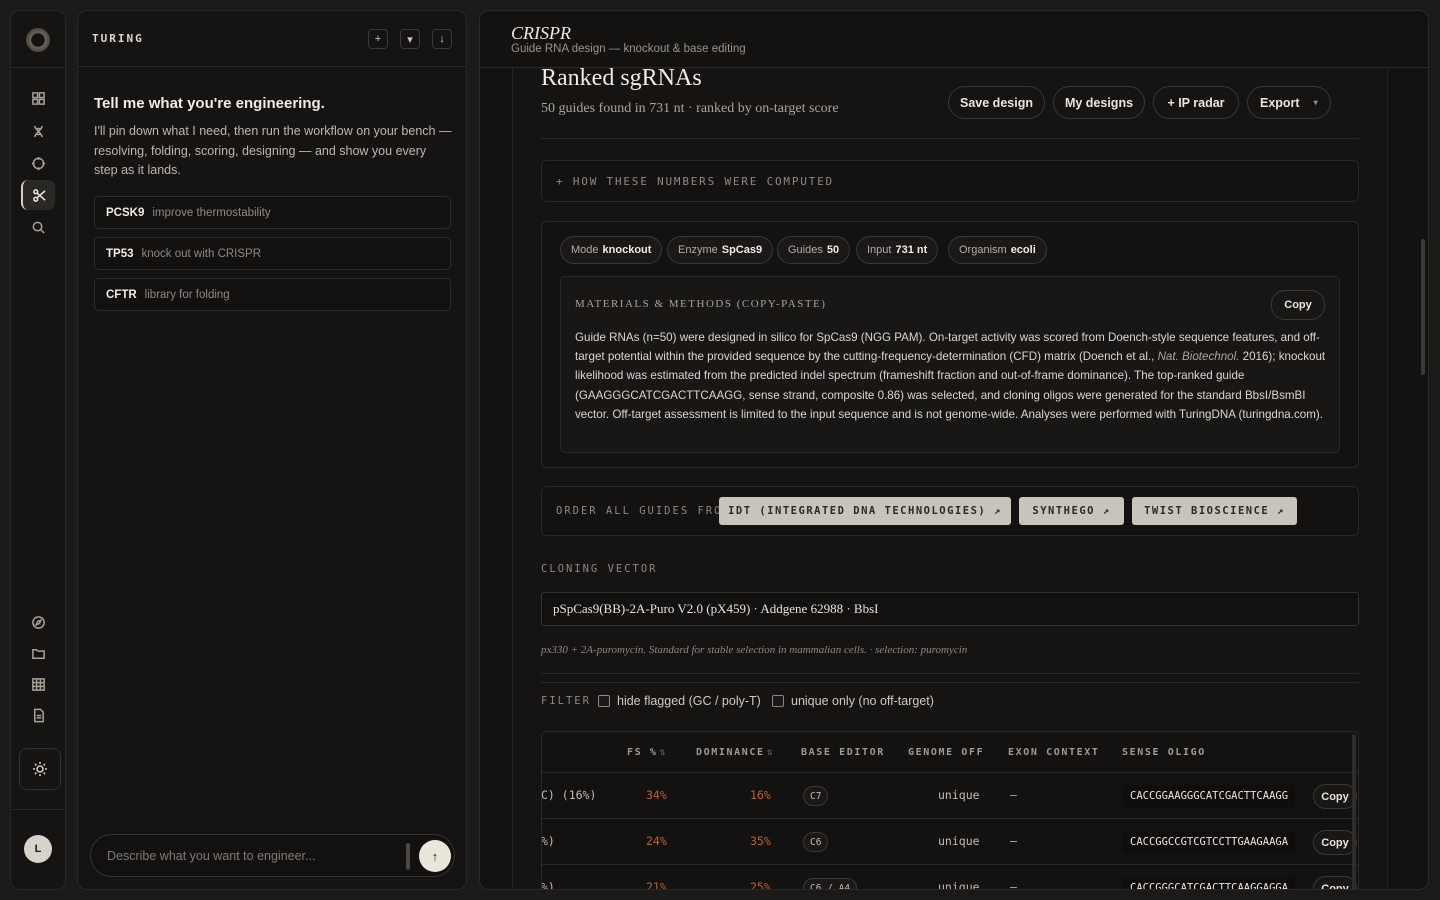  Describe the element at coordinates (1023, 250) in the screenshot. I see `param-value: ecoli` at that location.